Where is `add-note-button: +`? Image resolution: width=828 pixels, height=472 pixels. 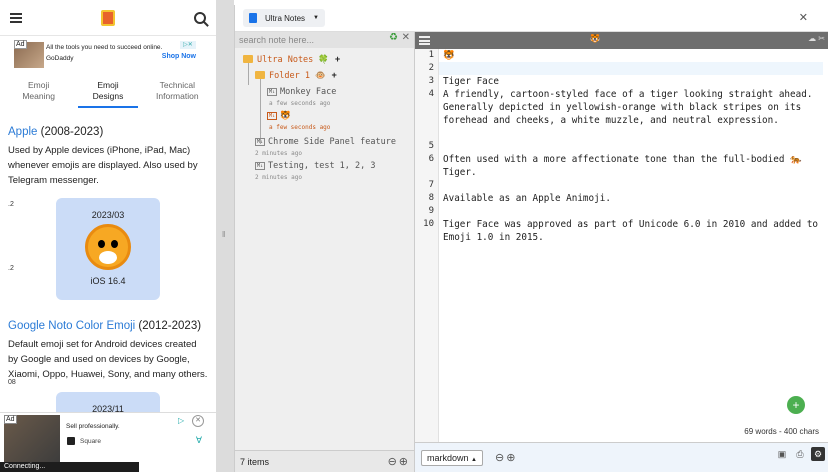 add-note-button: + is located at coordinates (796, 405).